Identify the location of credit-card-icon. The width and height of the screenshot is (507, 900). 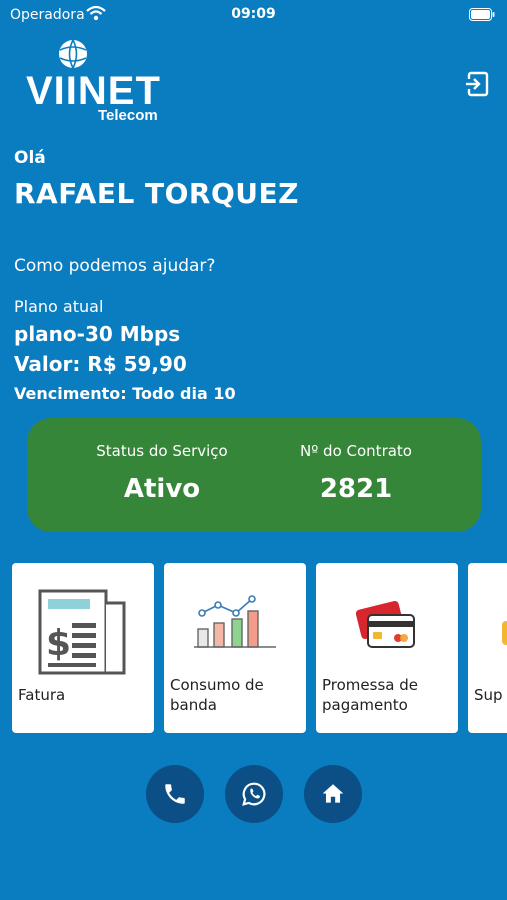
(385, 624).